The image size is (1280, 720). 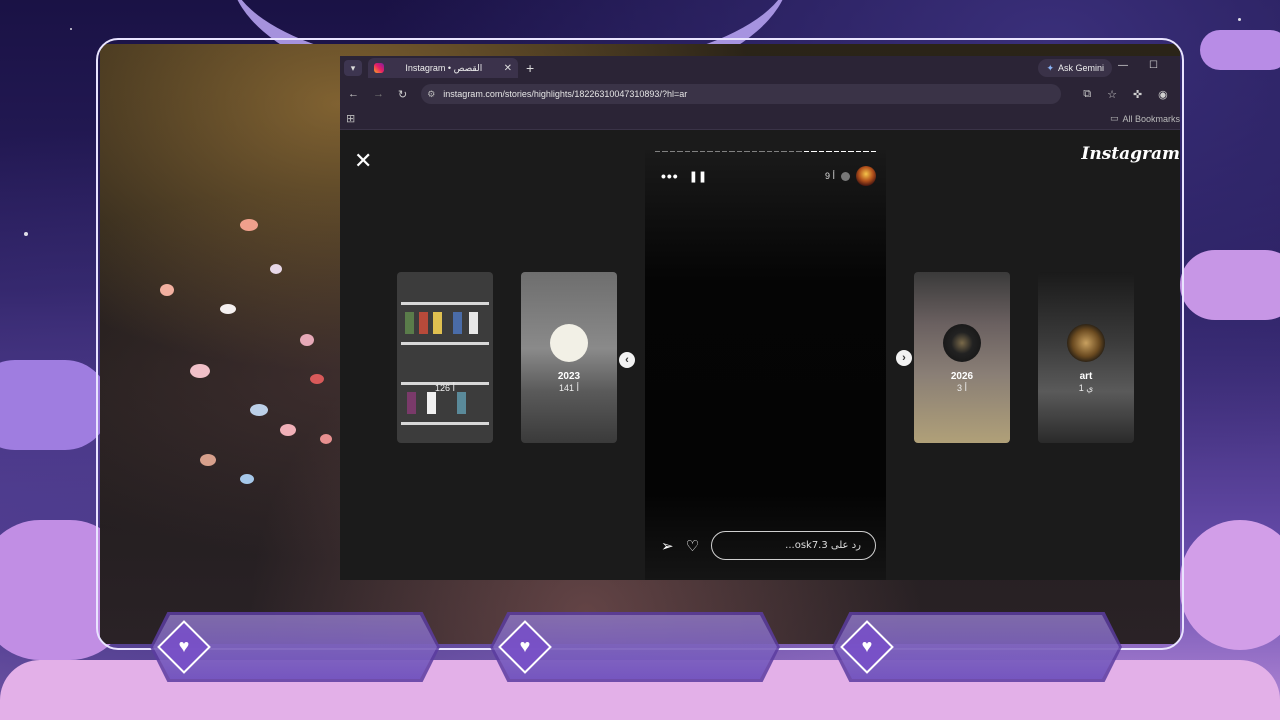 I want to click on profile-icon: ◉, so click(x=1163, y=94).